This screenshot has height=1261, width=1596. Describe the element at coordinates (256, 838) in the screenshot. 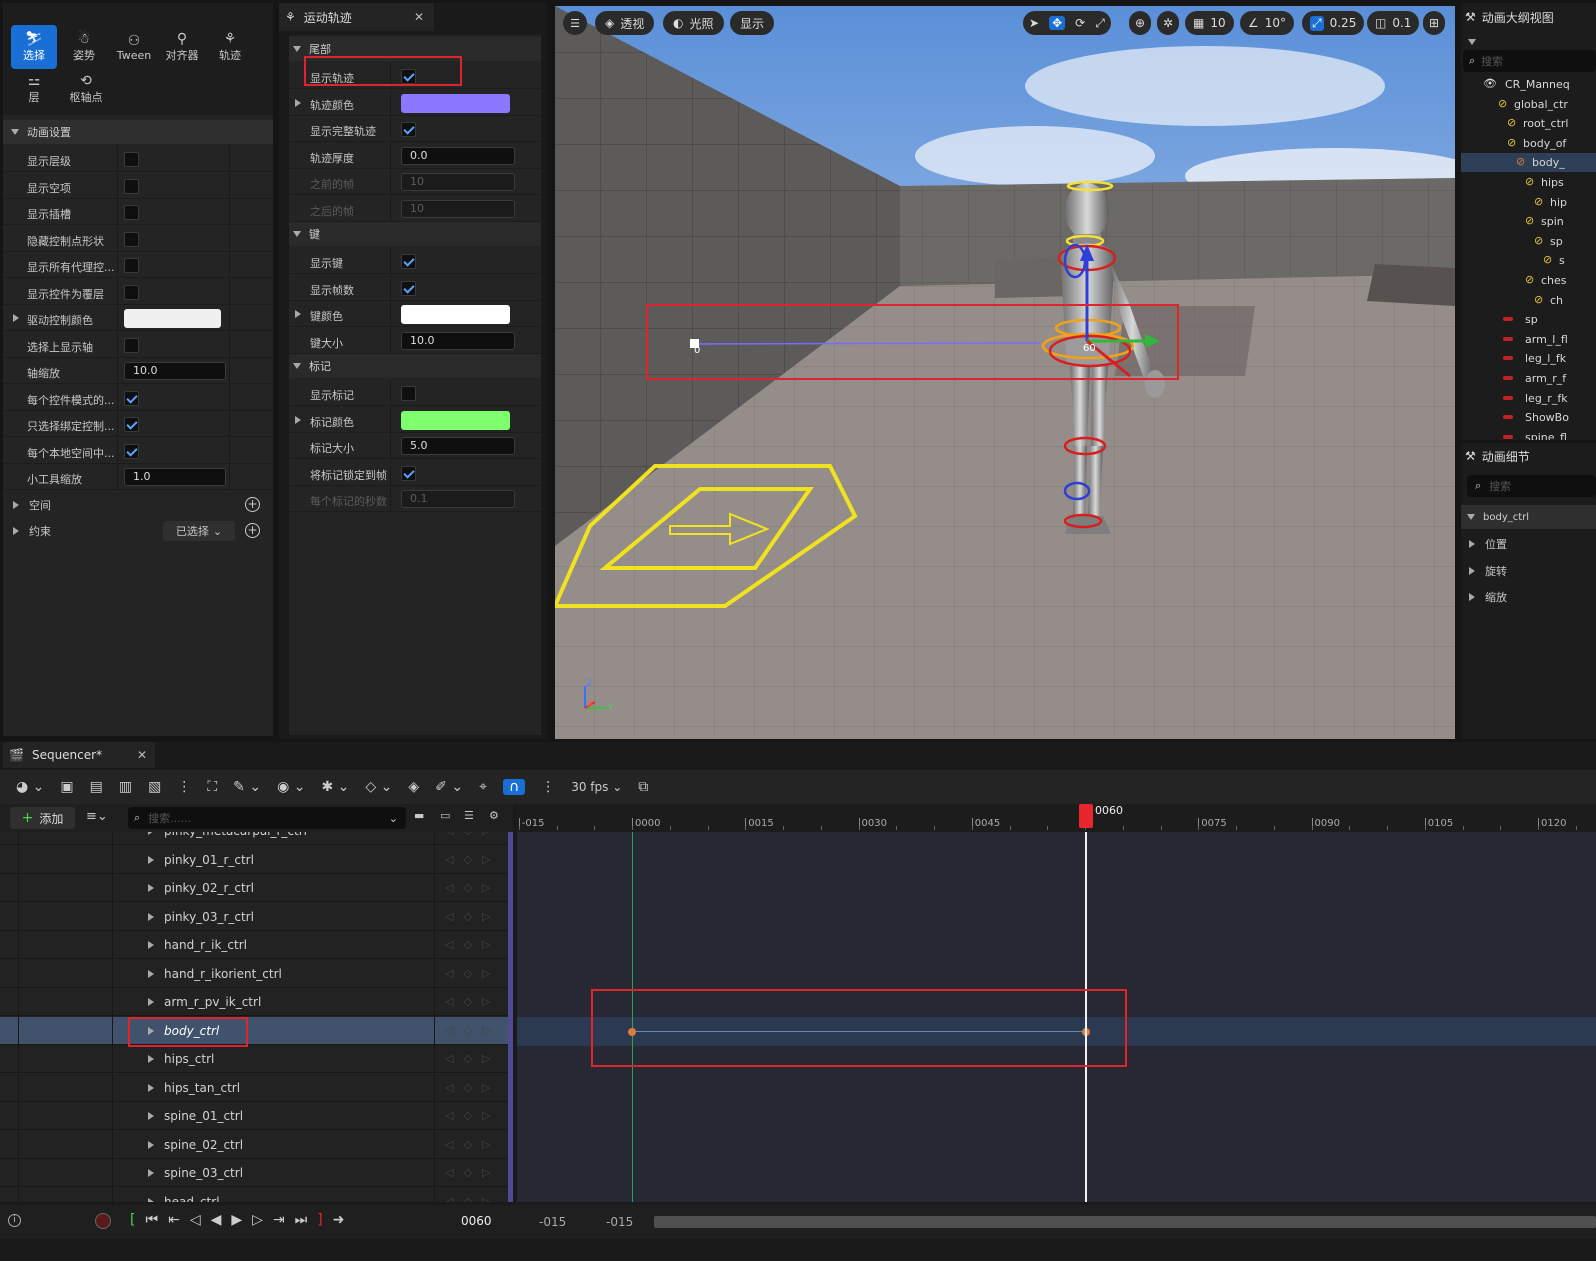

I see `track-row: pinky_metacarpal_r_ctrl ◁◇▷` at that location.